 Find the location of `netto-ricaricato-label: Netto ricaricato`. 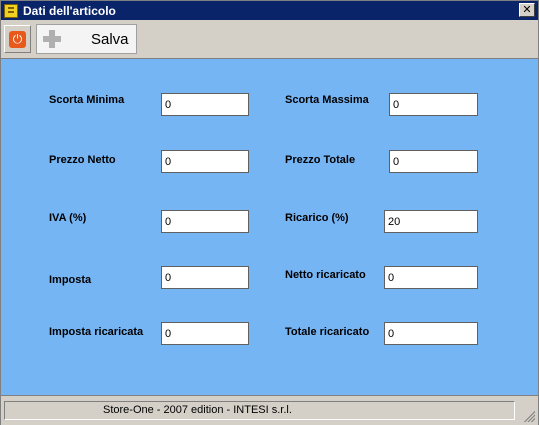

netto-ricaricato-label: Netto ricaricato is located at coordinates (325, 275).